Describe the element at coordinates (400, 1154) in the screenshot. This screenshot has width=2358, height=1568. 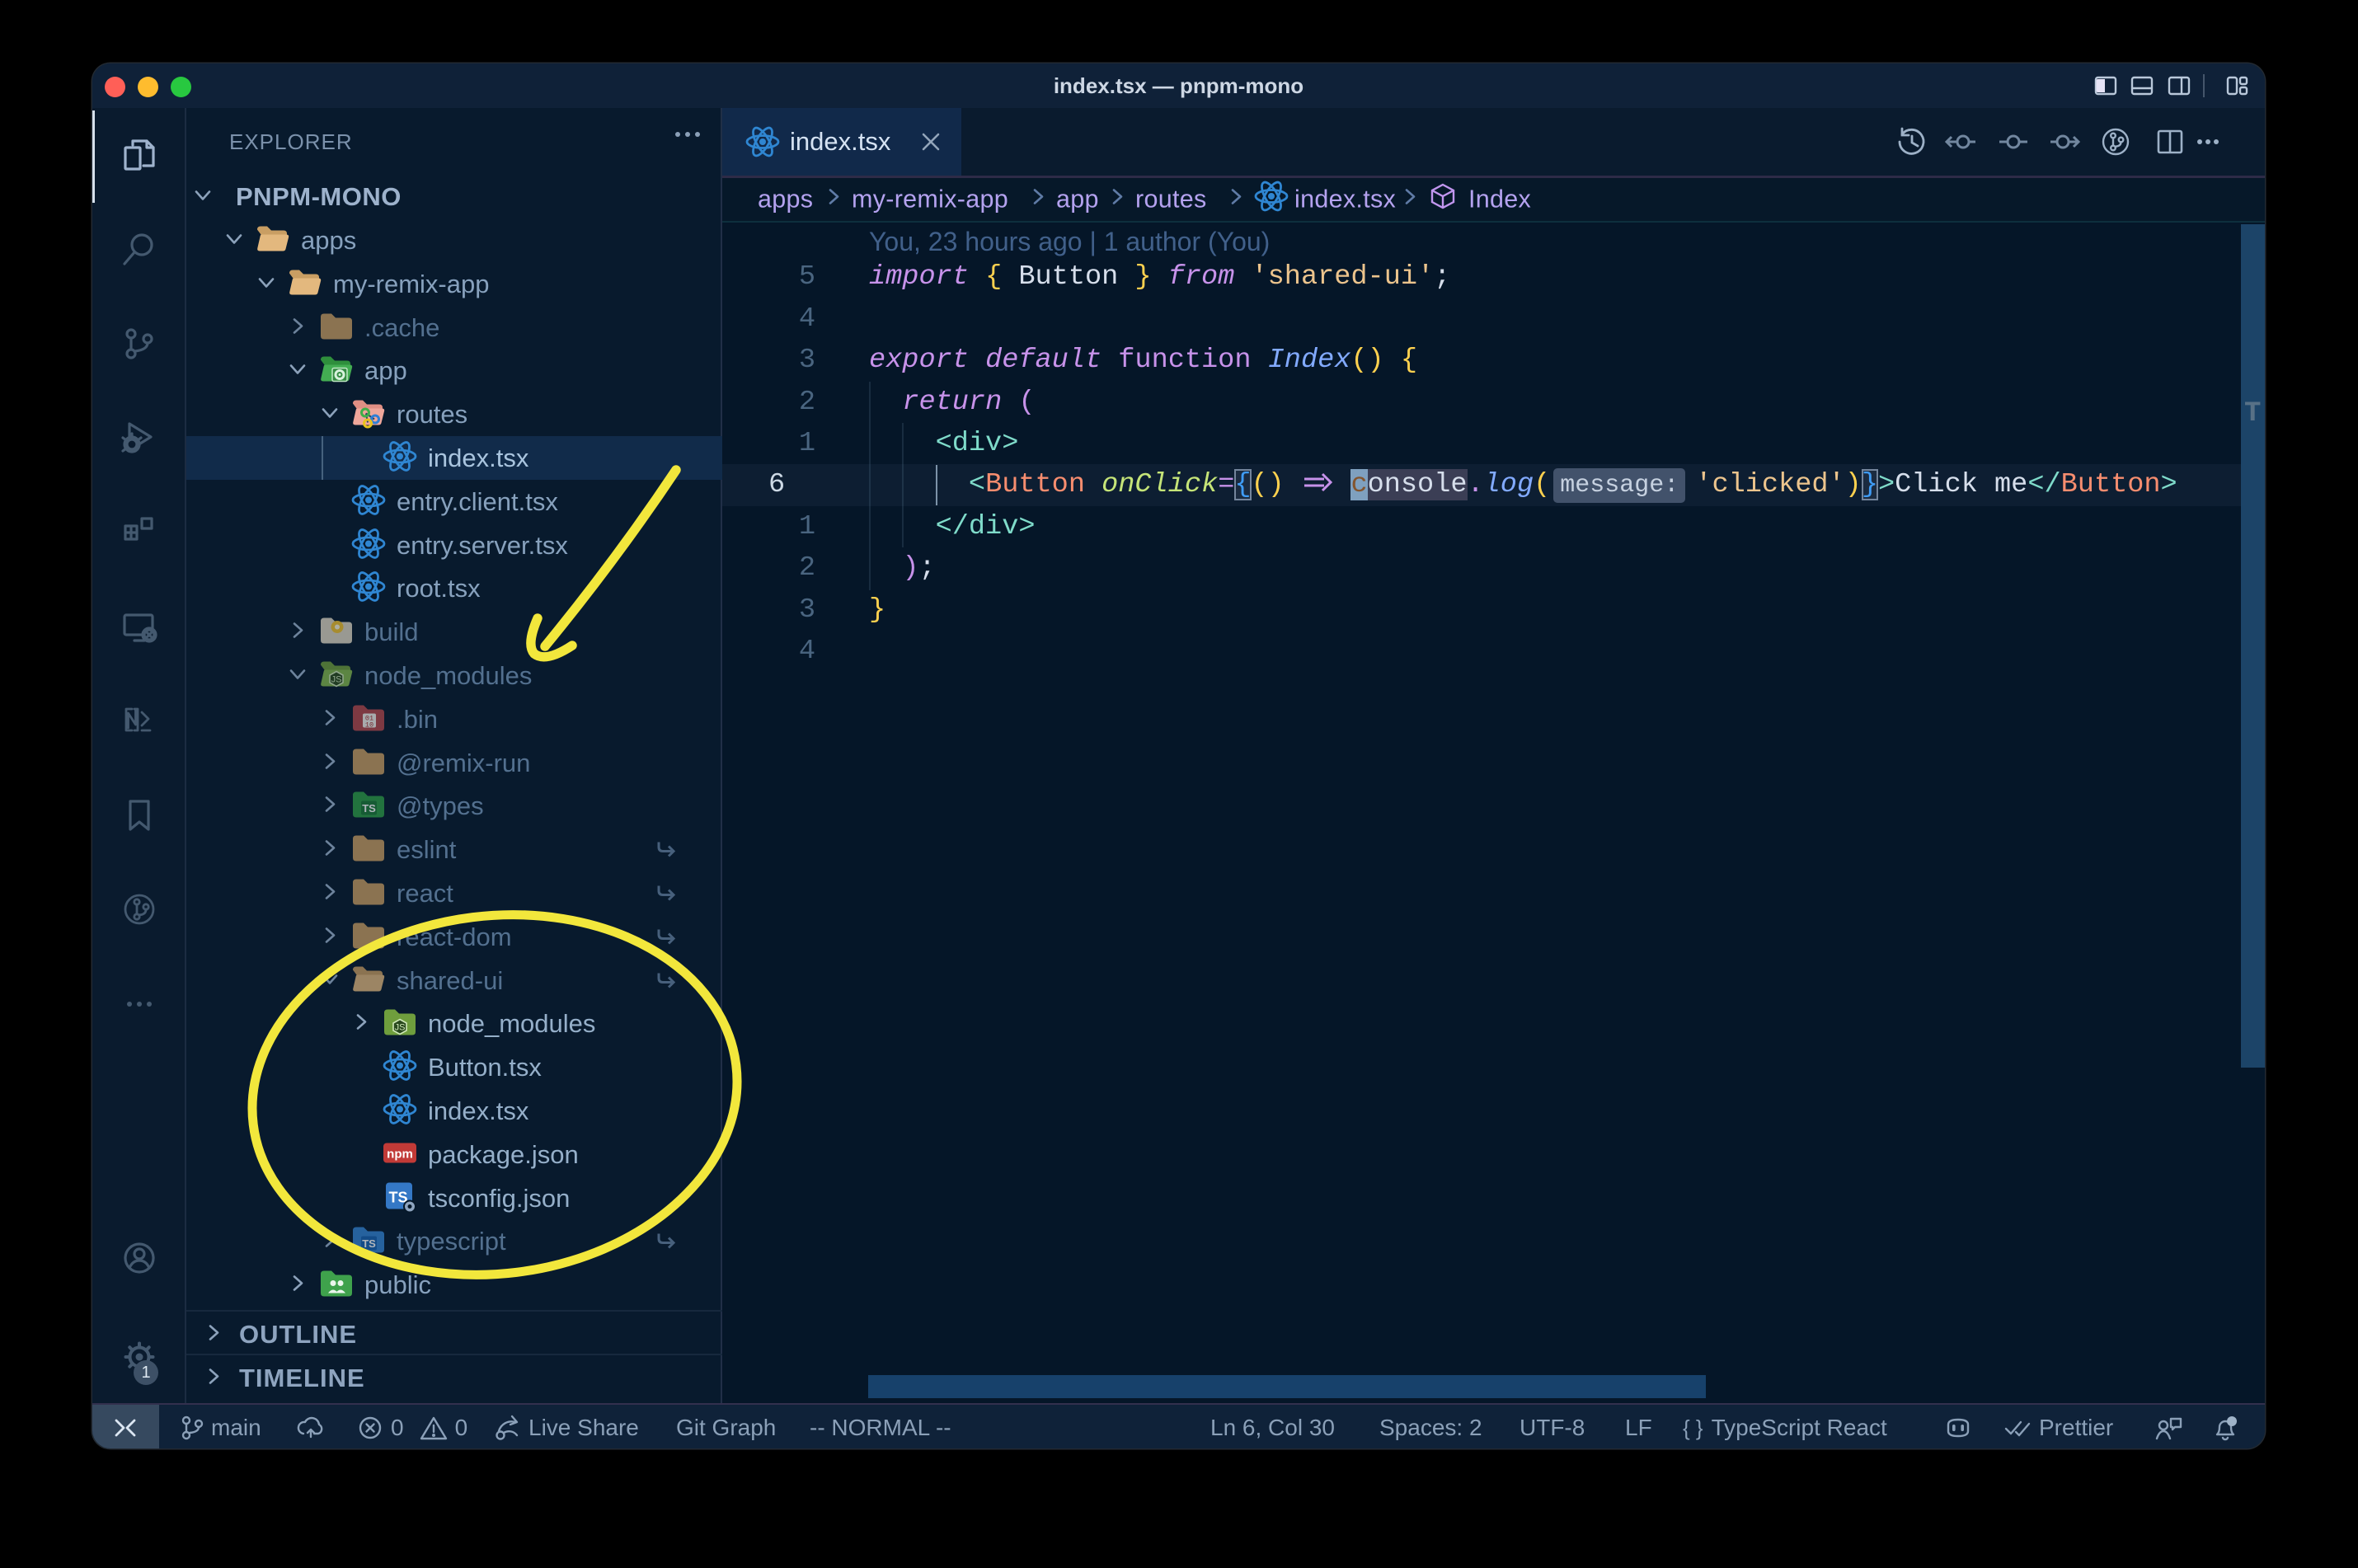
I see `svg-text: npm` at that location.